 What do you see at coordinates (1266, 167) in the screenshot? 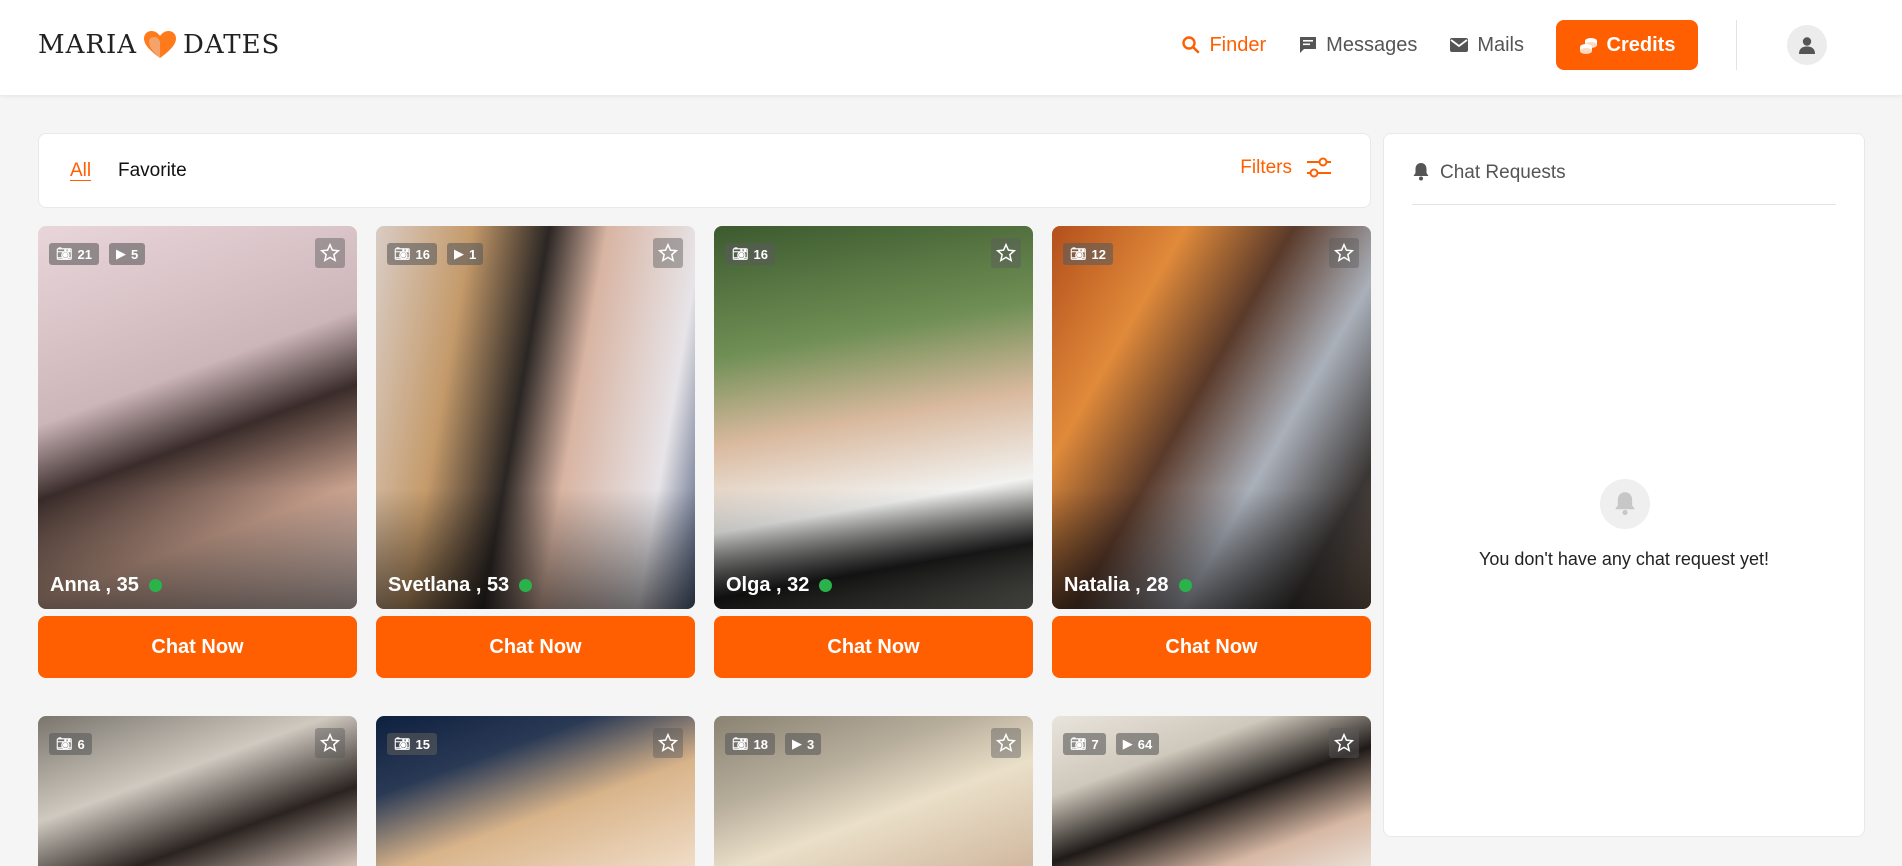
I see `filters-label: Filters` at bounding box center [1266, 167].